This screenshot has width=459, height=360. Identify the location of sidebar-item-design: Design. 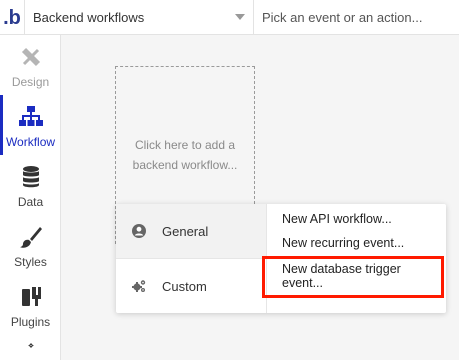
(30, 65).